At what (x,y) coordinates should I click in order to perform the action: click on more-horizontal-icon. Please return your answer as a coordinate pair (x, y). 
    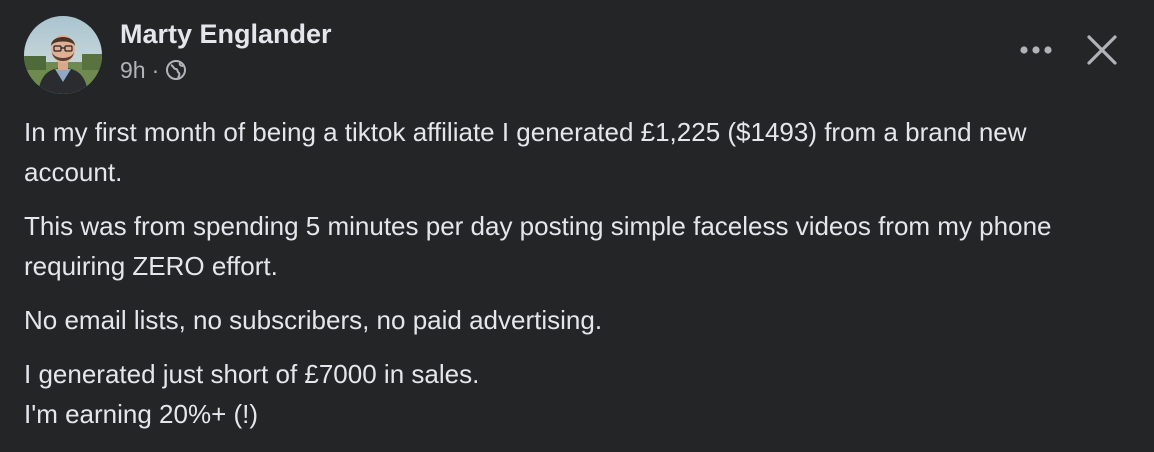
    Looking at the image, I should click on (1036, 50).